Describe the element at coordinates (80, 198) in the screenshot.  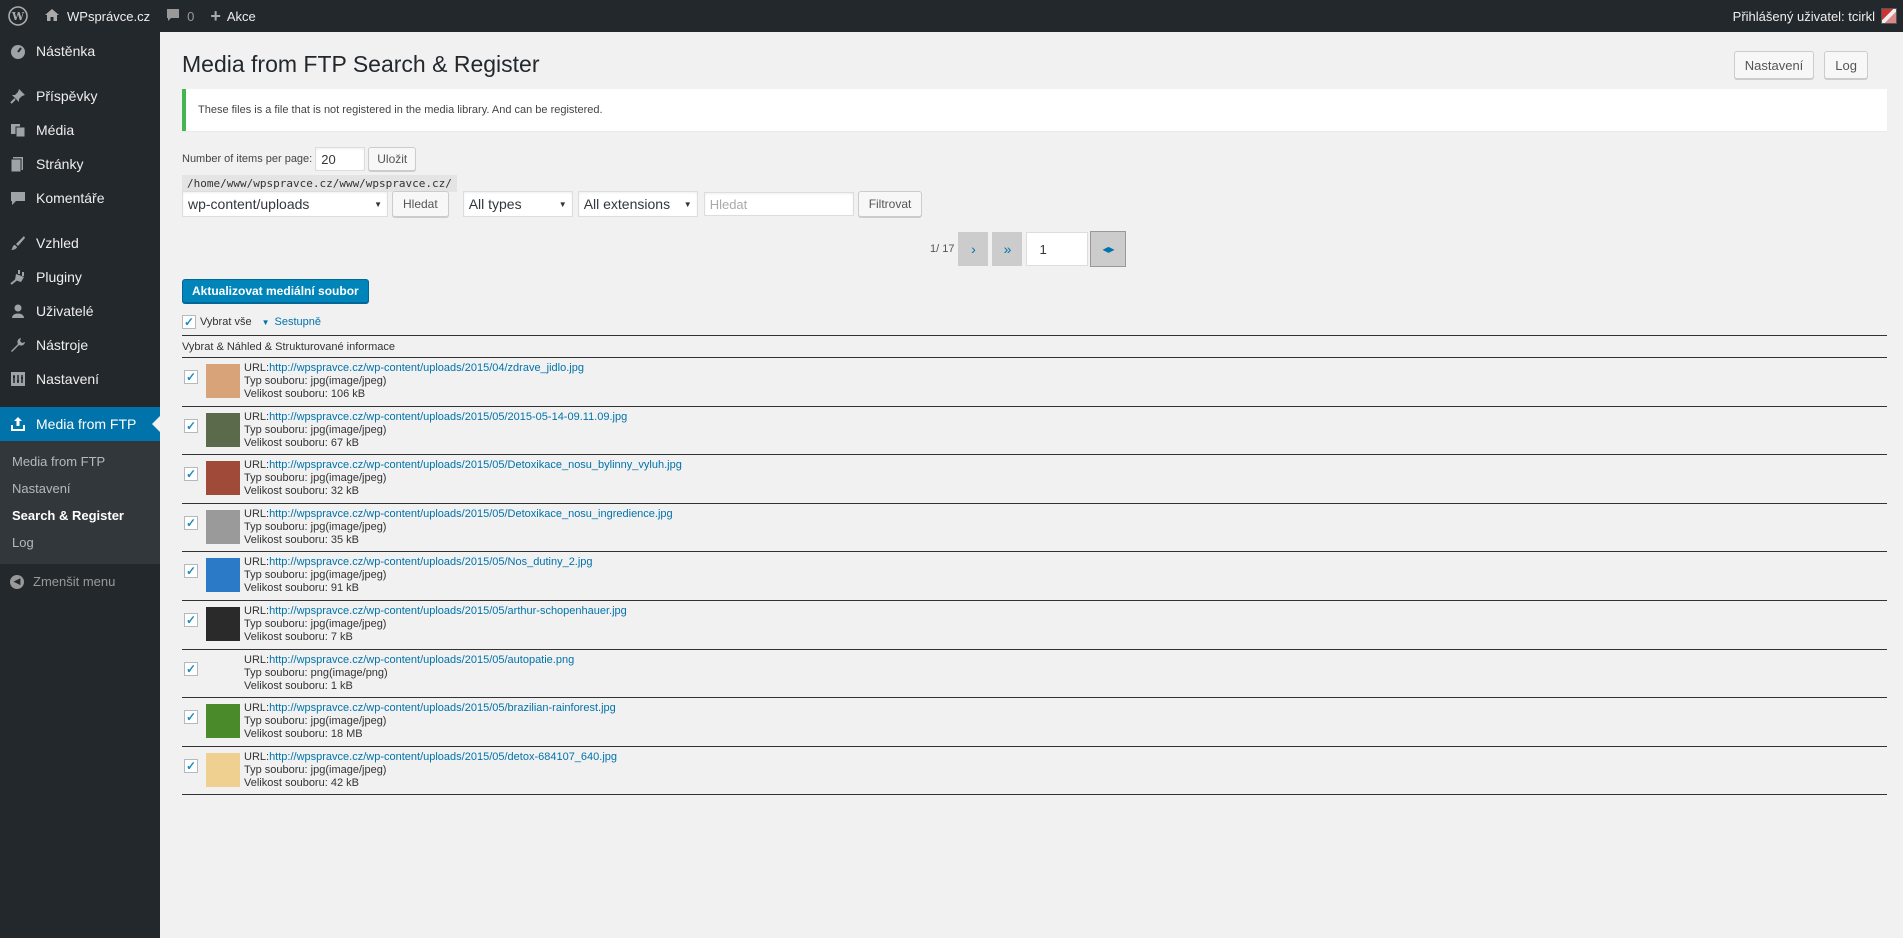
I see `sidebar-item-comments: Komentáře` at that location.